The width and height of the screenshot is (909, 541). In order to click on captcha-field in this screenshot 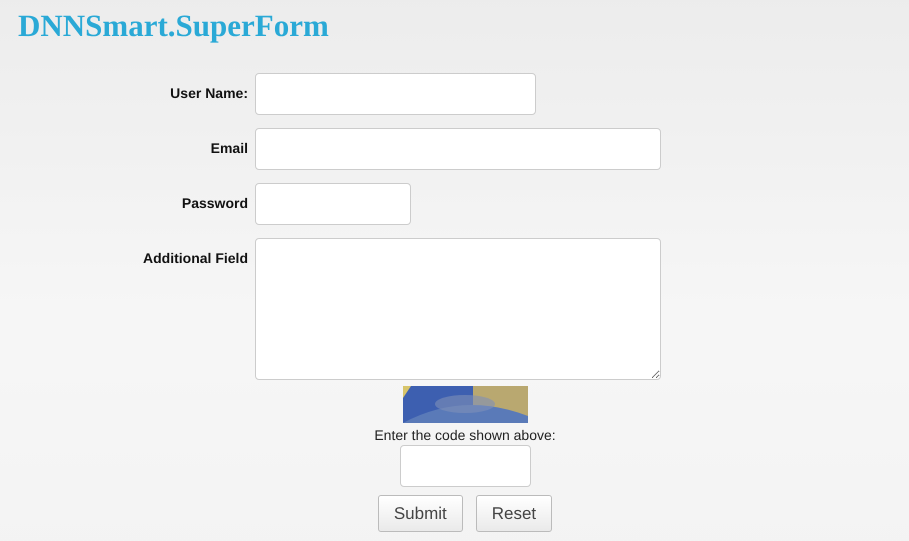, I will do `click(465, 466)`.